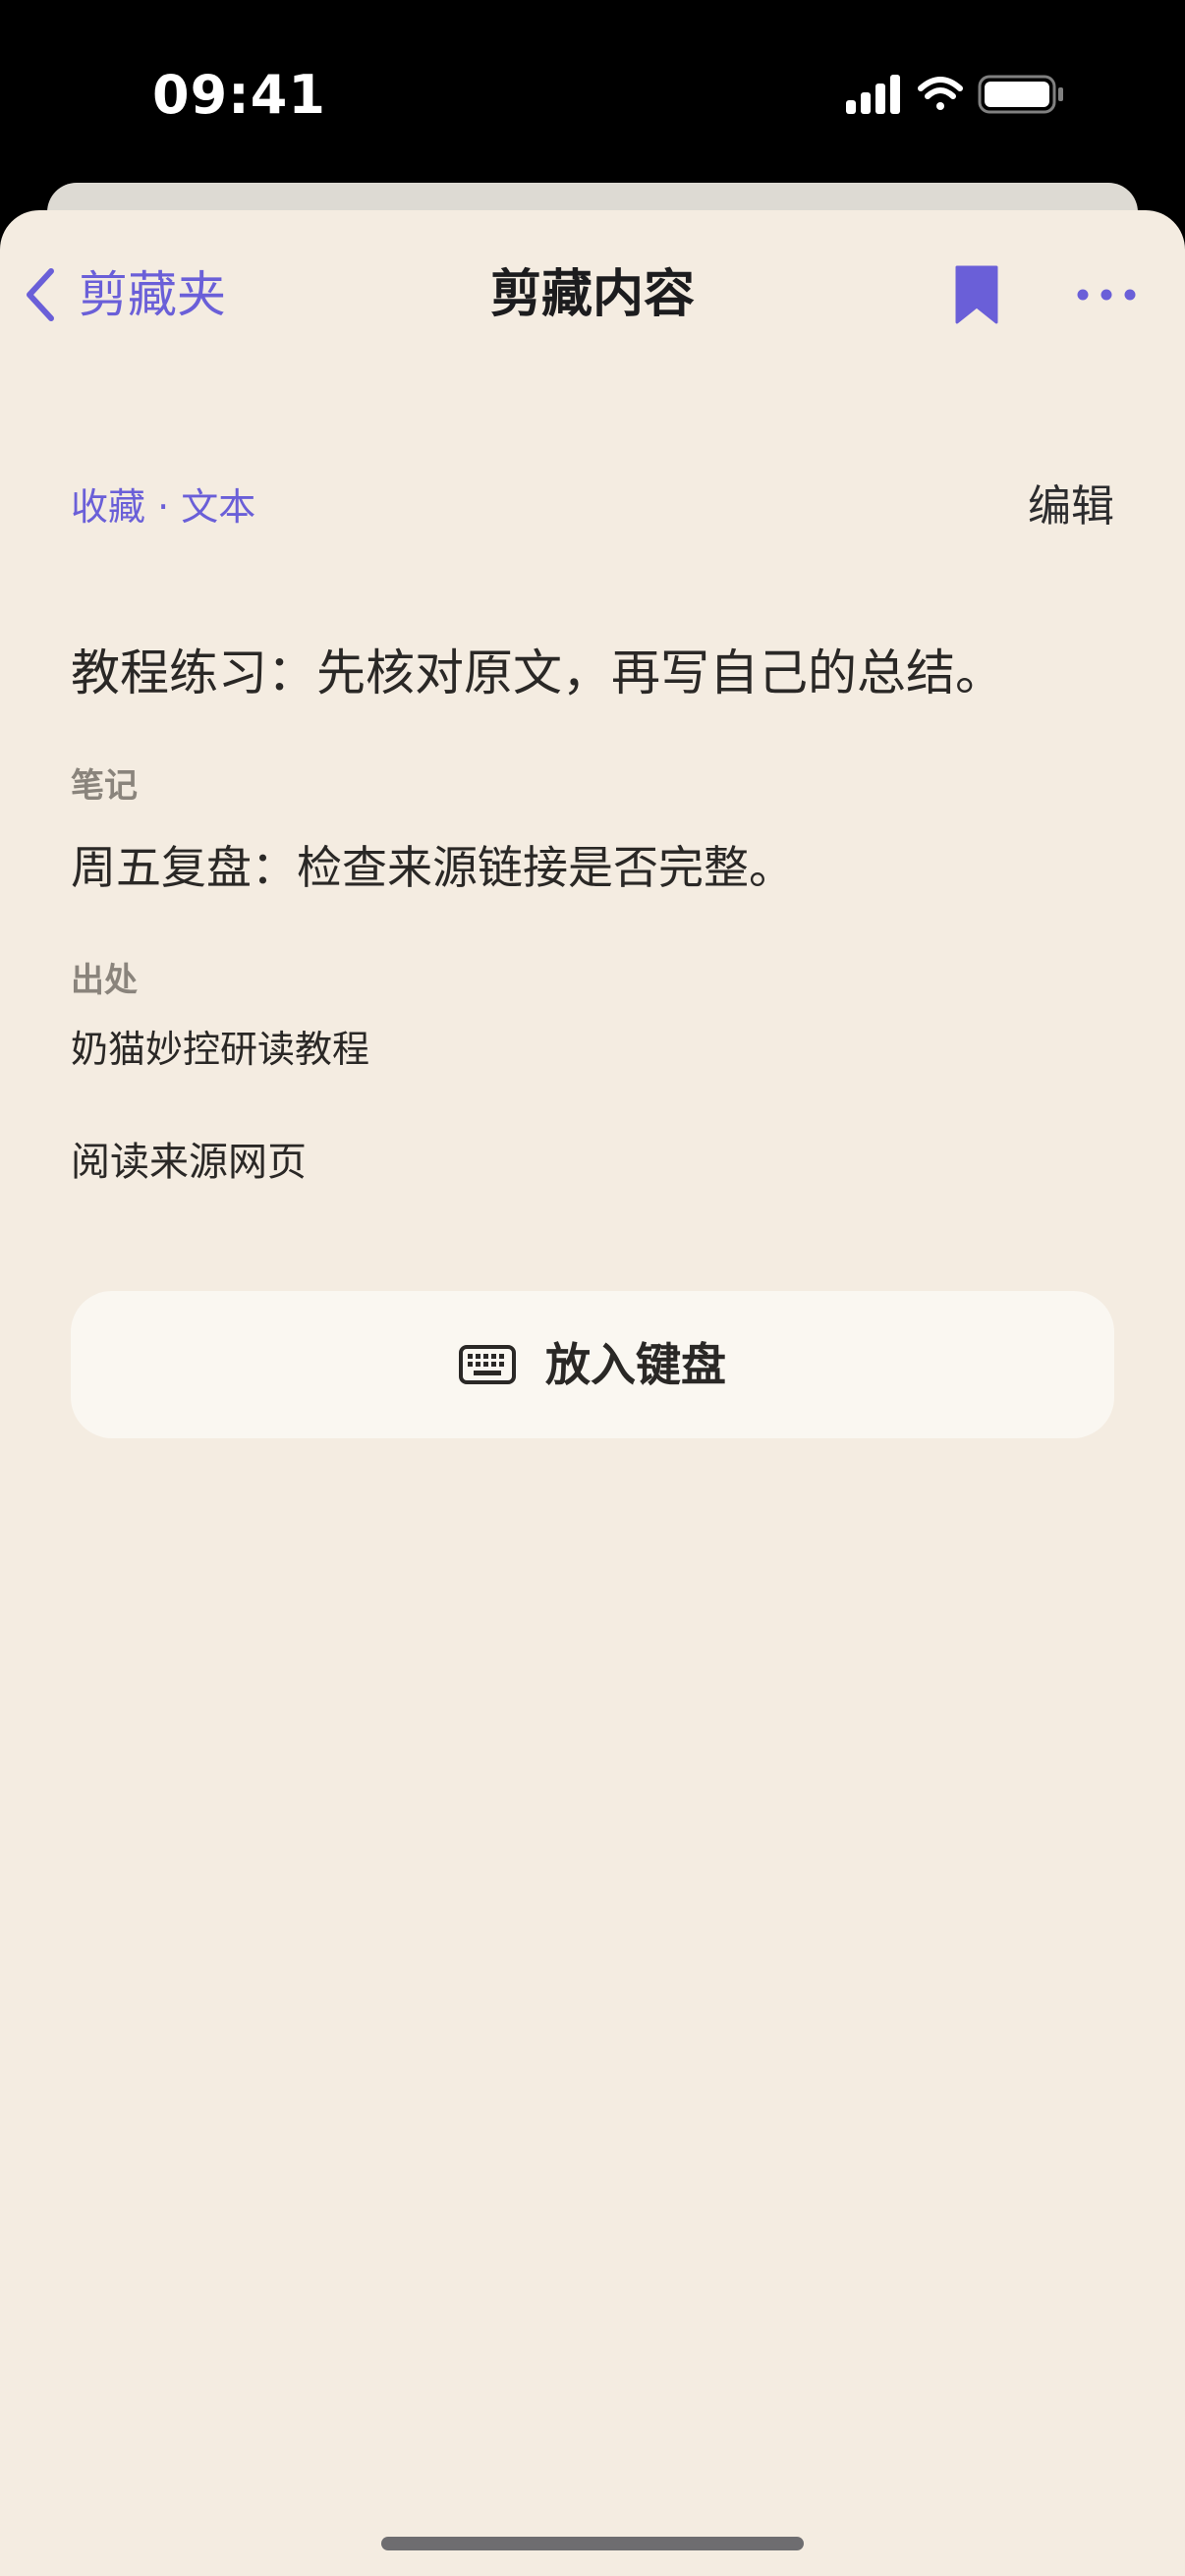 Image resolution: width=1185 pixels, height=2576 pixels. I want to click on cellular-signal-icon, so click(873, 94).